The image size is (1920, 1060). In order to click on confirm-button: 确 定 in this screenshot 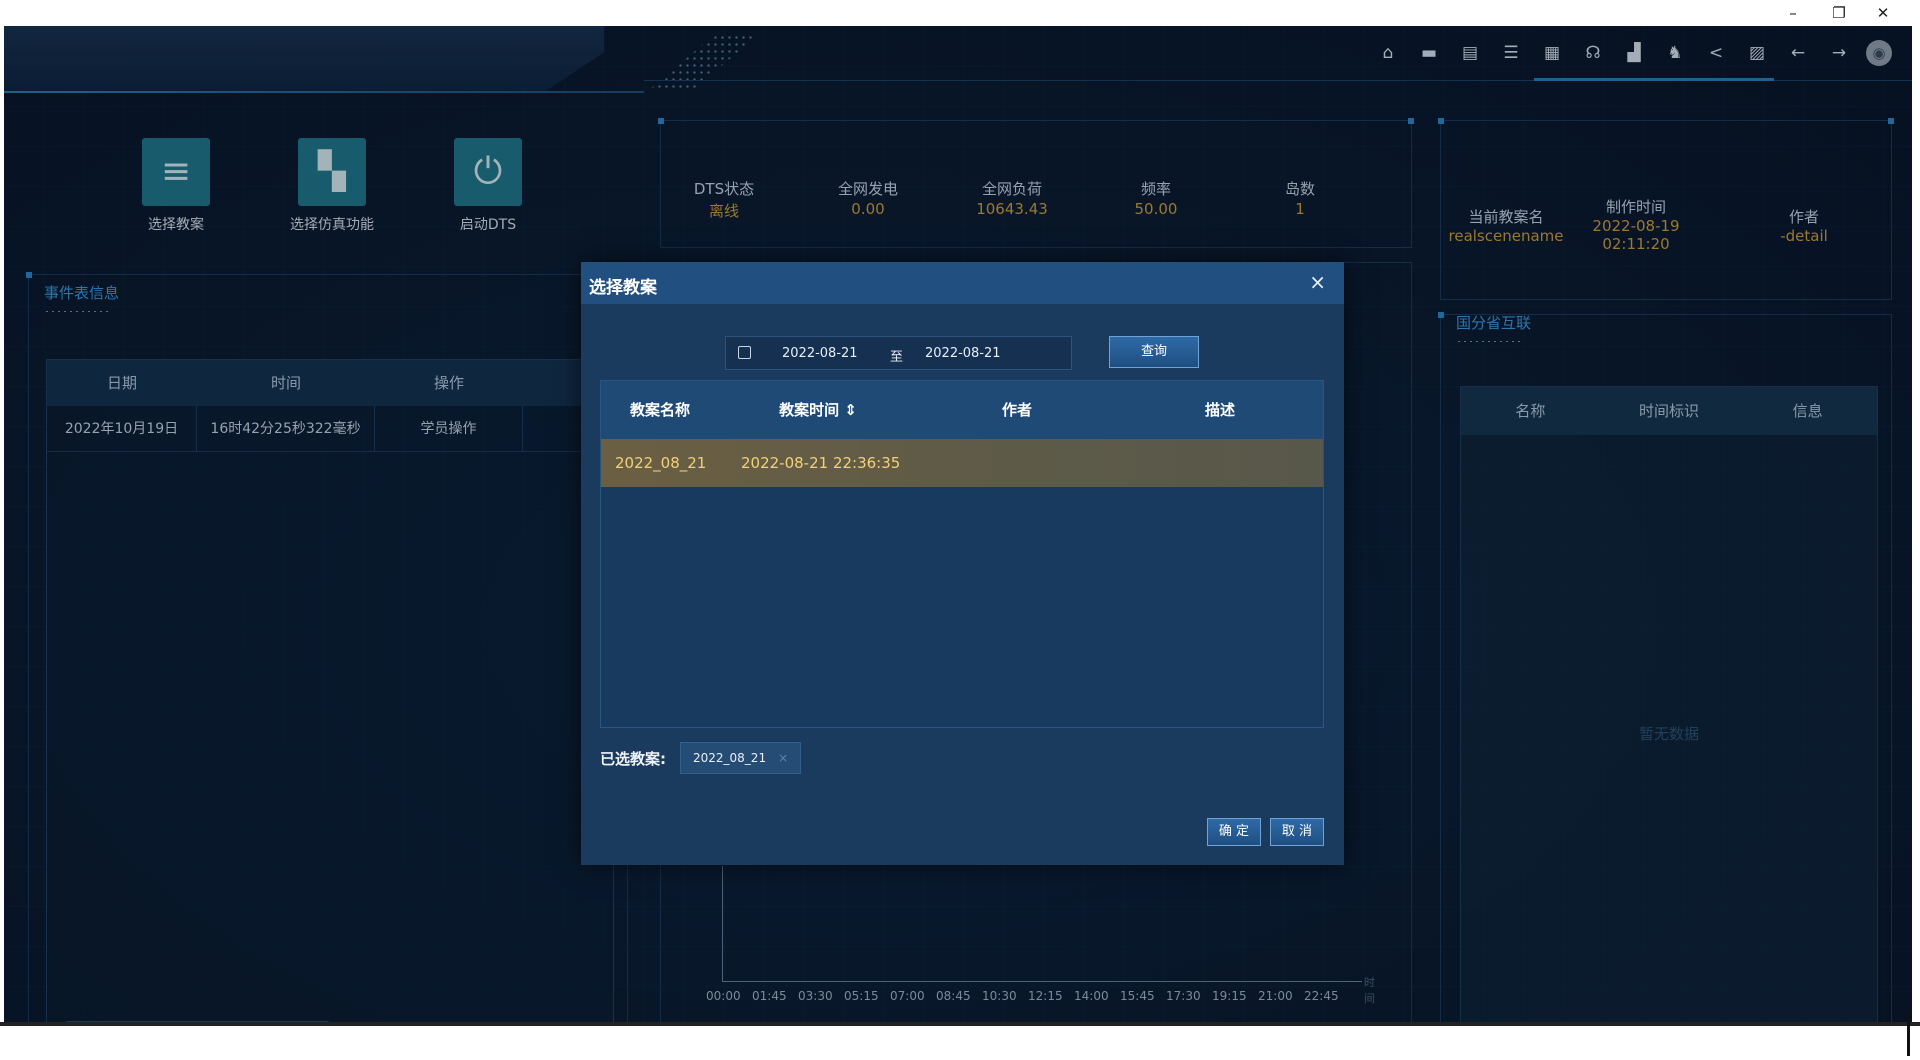, I will do `click(1234, 832)`.